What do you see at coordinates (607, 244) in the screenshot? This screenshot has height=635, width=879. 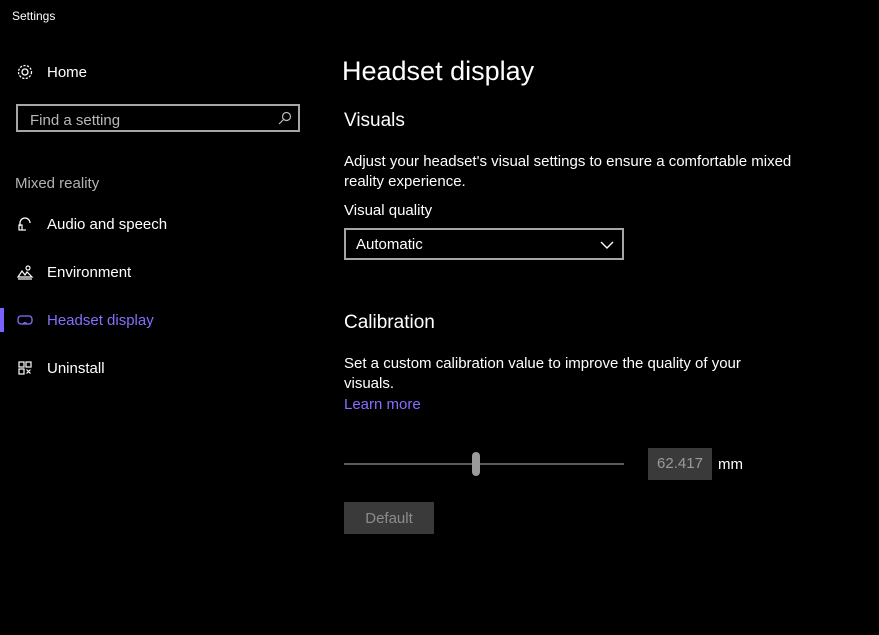 I see `chevron-down-icon` at bounding box center [607, 244].